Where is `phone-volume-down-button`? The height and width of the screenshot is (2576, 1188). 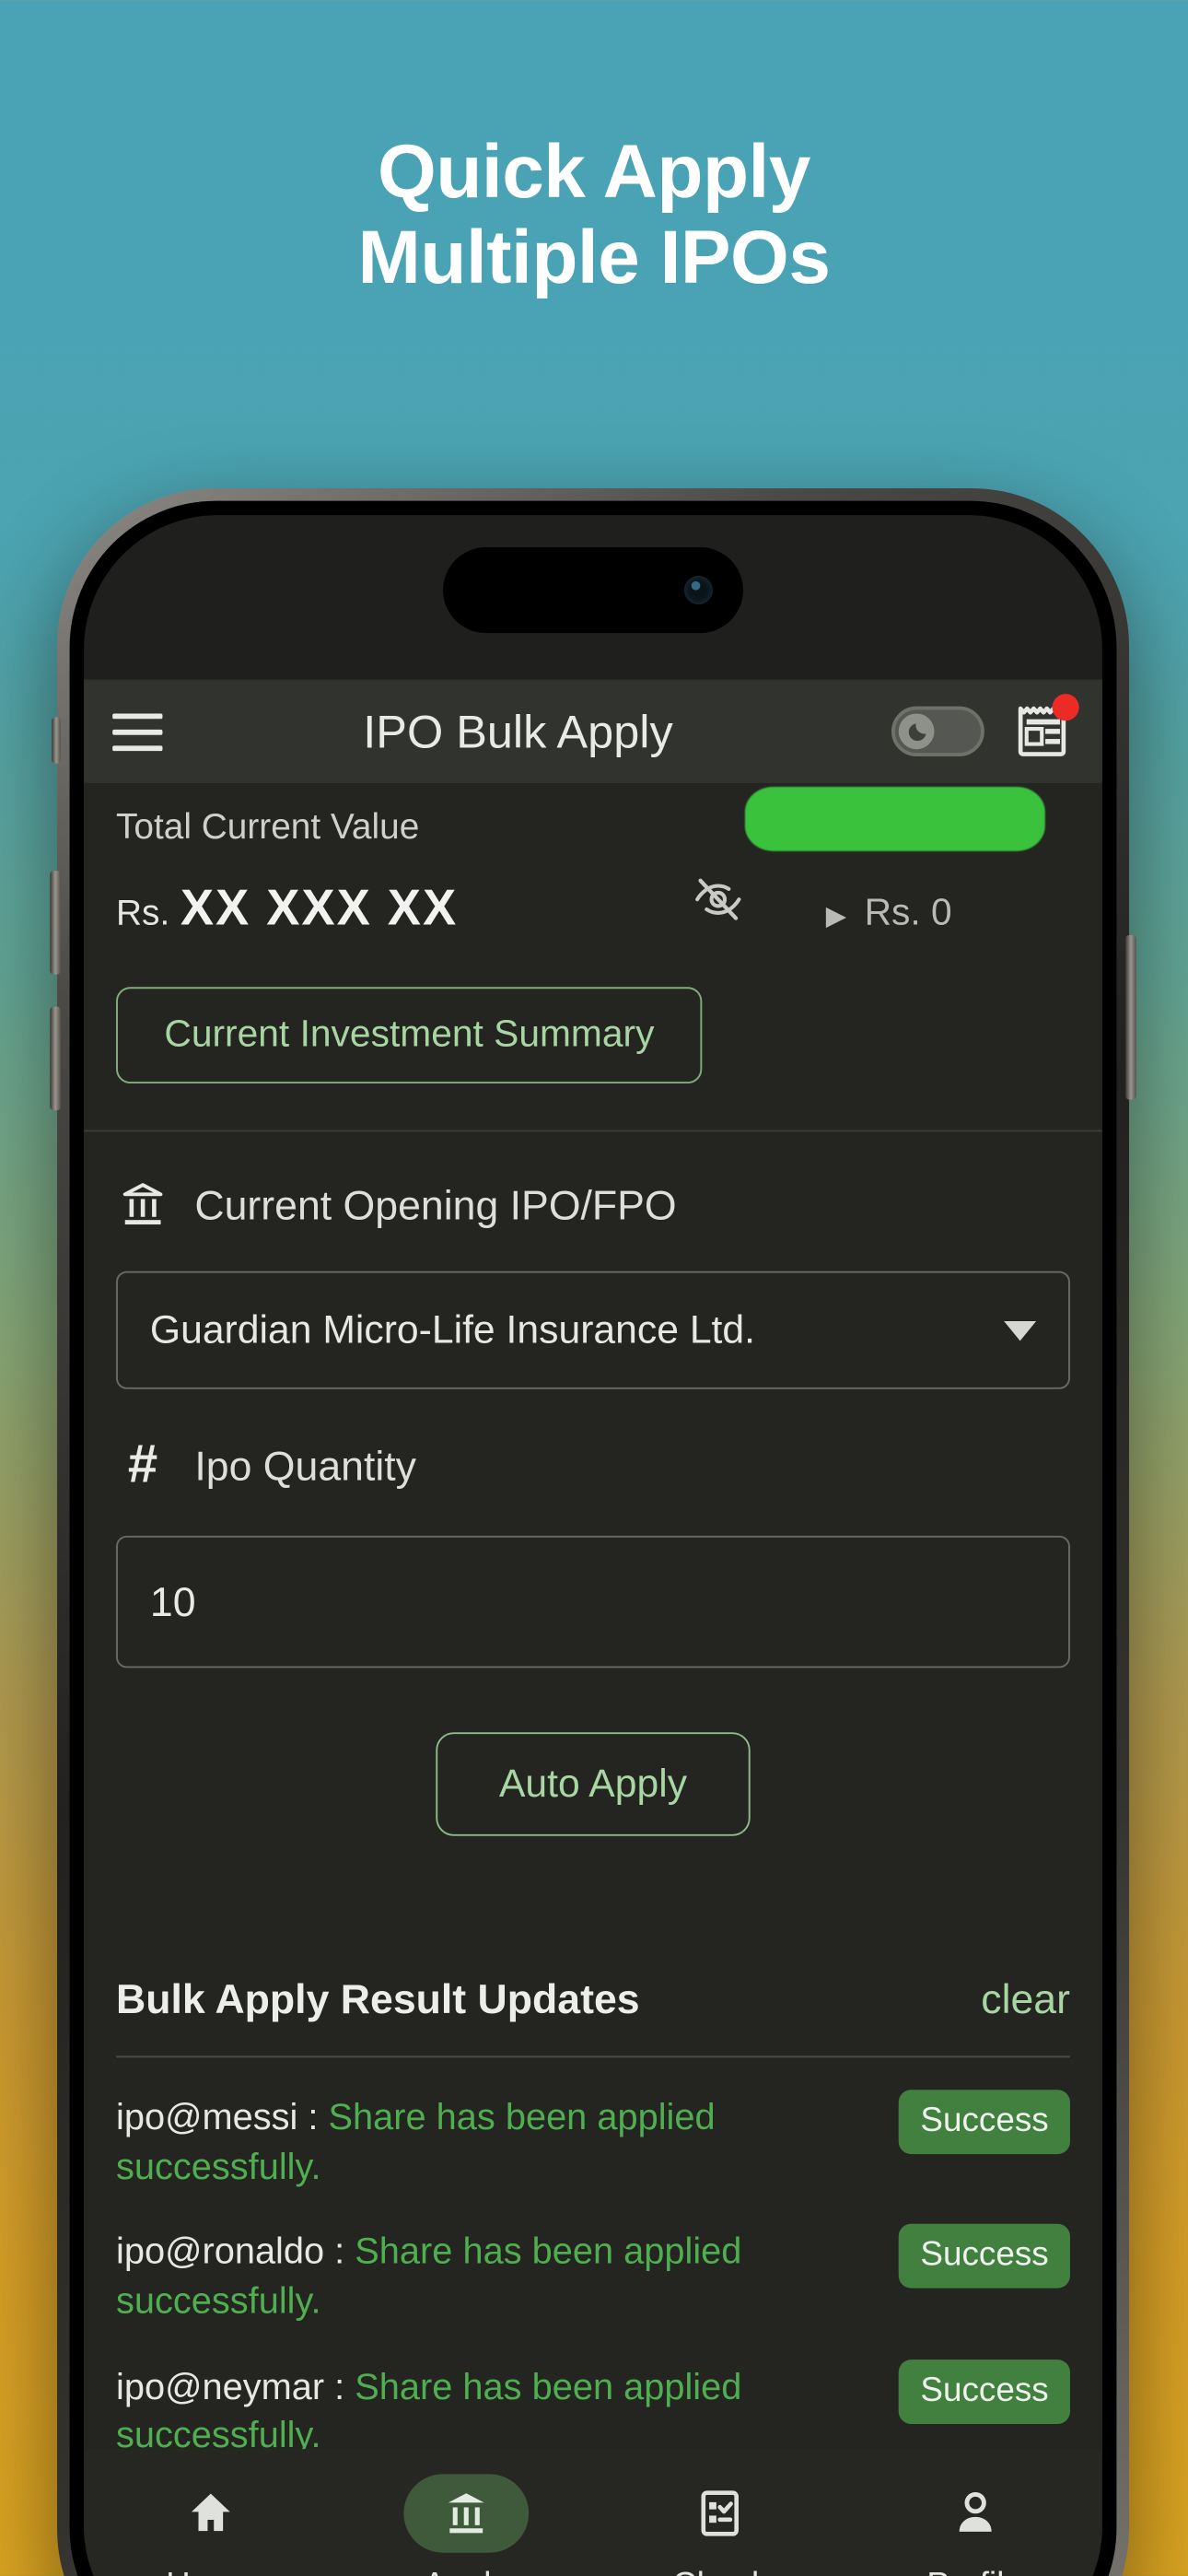 phone-volume-down-button is located at coordinates (55, 1058).